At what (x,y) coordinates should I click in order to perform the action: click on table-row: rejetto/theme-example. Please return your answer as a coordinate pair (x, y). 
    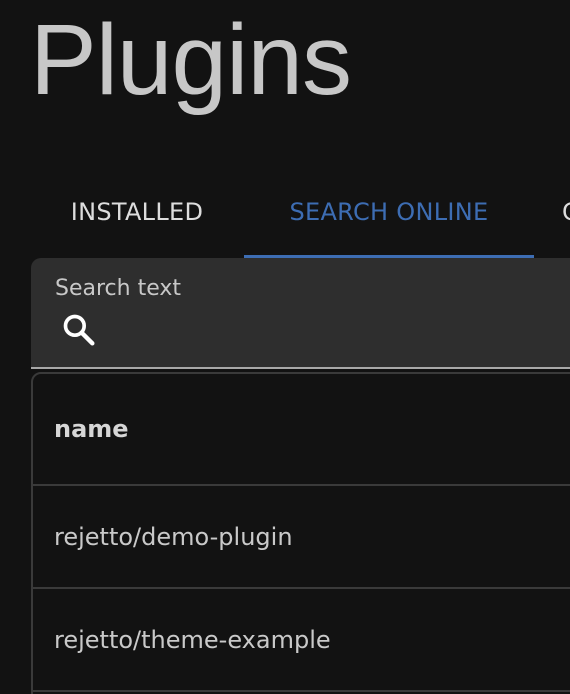
    Looking at the image, I should click on (301, 640).